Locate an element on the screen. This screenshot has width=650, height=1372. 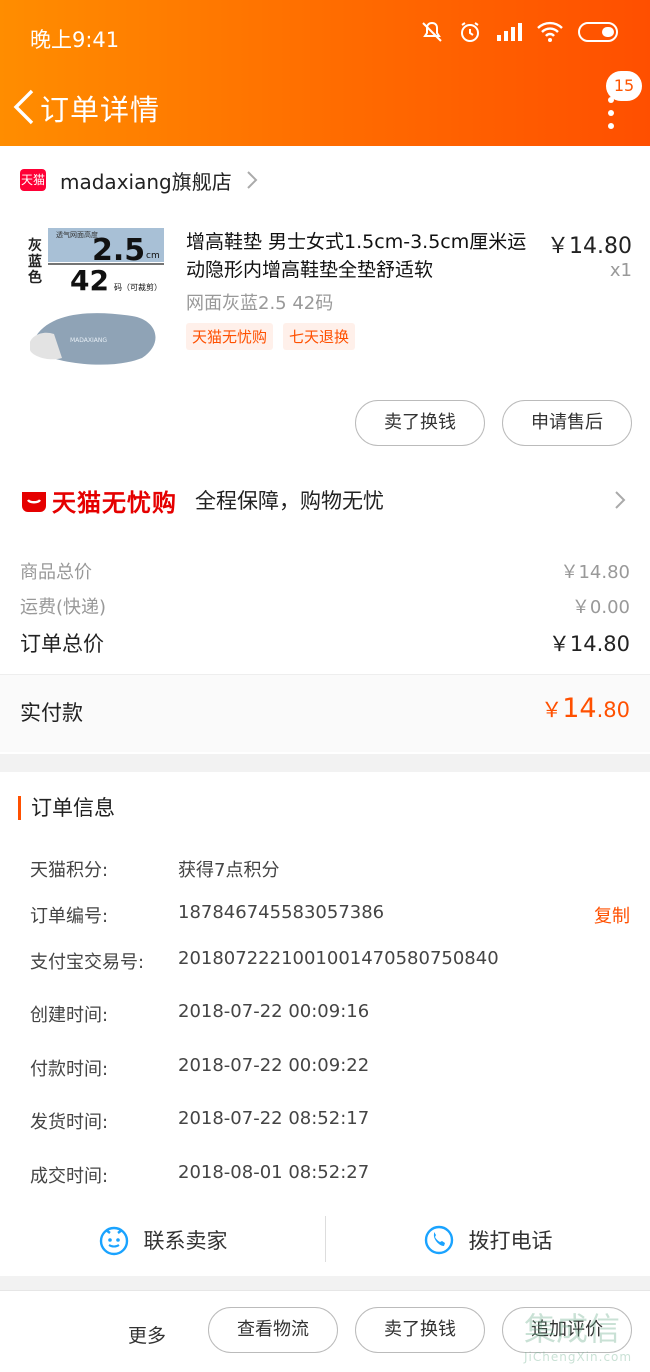
amount-paid-row: 实付款 ￥14.80 is located at coordinates (325, 713).